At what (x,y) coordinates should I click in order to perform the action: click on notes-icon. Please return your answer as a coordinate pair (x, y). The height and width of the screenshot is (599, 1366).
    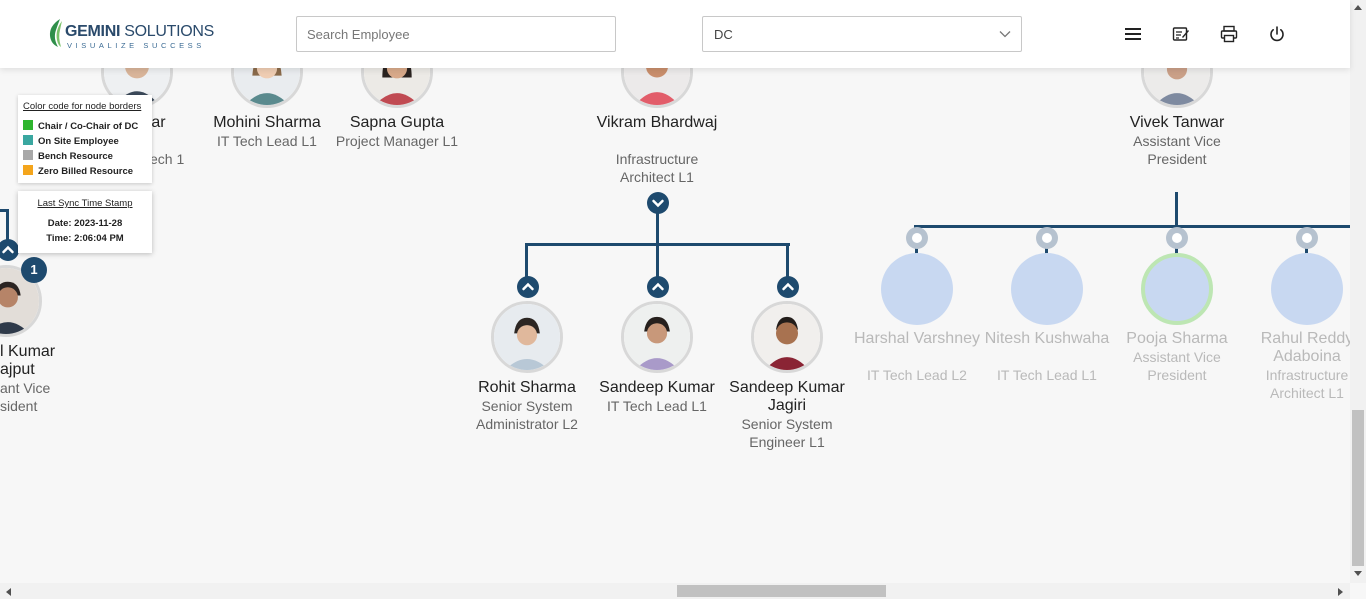
    Looking at the image, I should click on (1181, 34).